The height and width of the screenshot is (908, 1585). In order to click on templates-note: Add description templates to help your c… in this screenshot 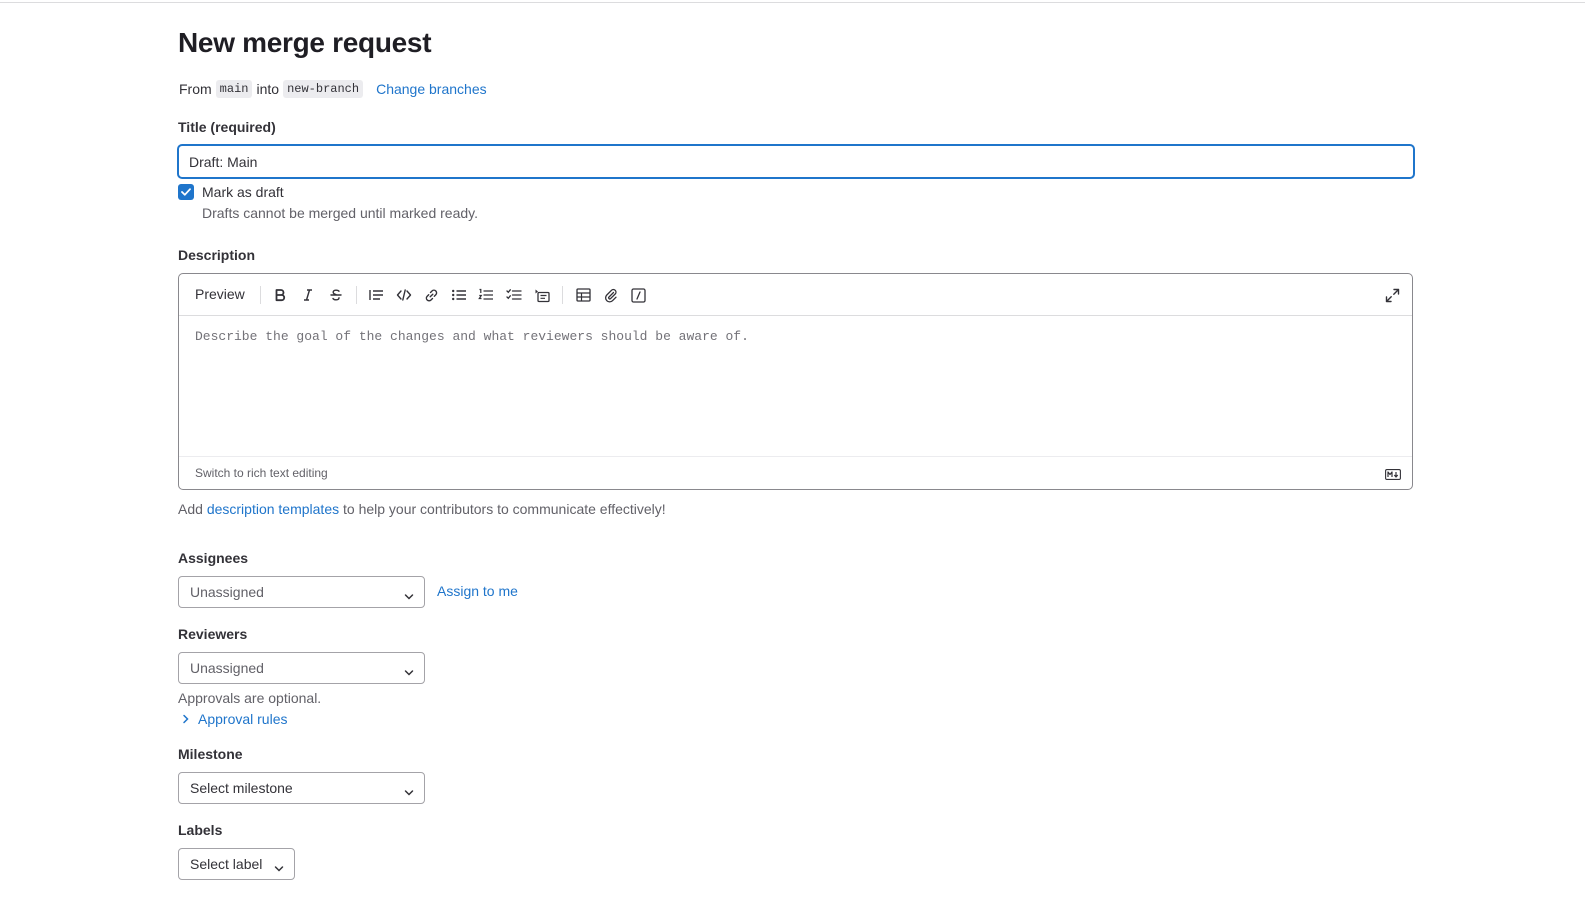, I will do `click(422, 509)`.